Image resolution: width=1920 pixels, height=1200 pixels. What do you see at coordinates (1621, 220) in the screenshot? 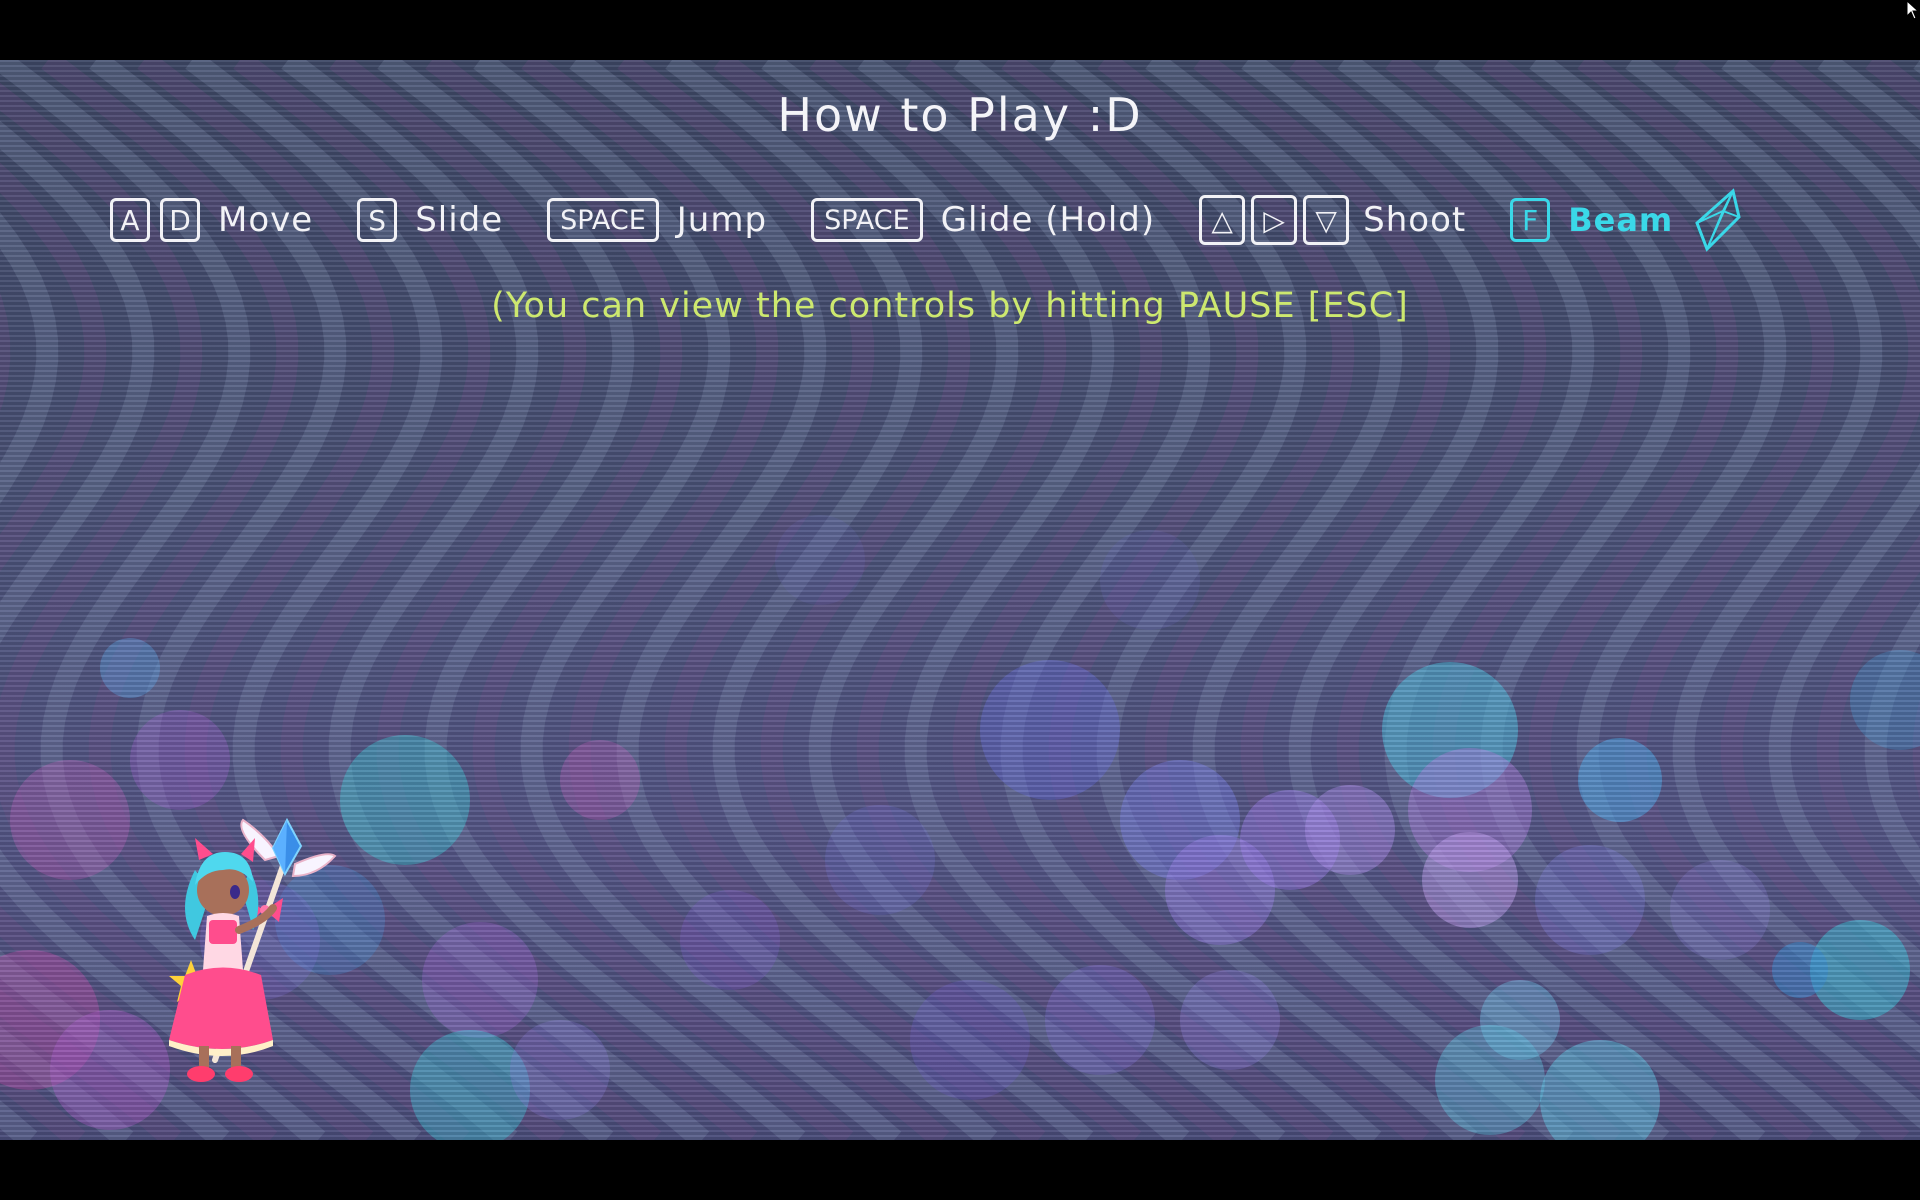
I see `beam-label: Beam` at bounding box center [1621, 220].